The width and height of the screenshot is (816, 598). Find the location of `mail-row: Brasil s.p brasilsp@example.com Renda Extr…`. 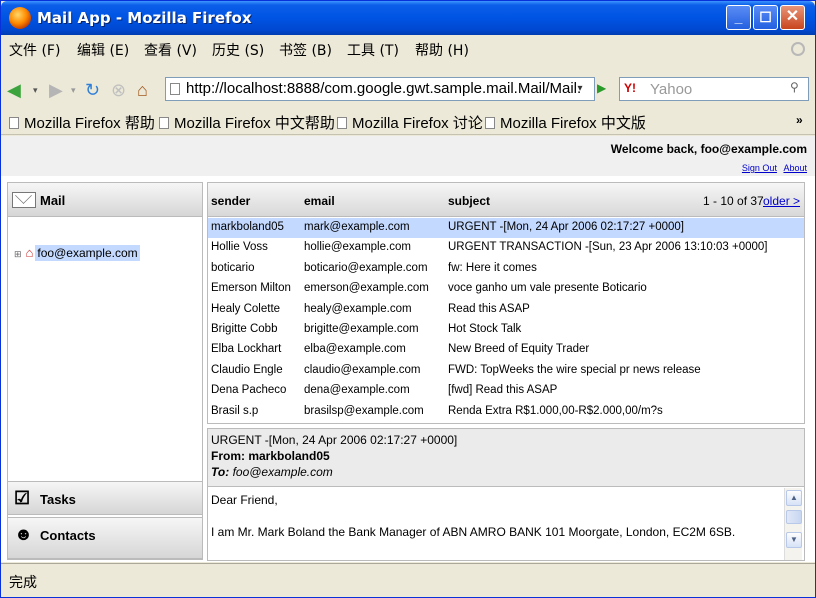

mail-row: Brasil s.p brasilsp@example.com Renda Extr… is located at coordinates (506, 412).